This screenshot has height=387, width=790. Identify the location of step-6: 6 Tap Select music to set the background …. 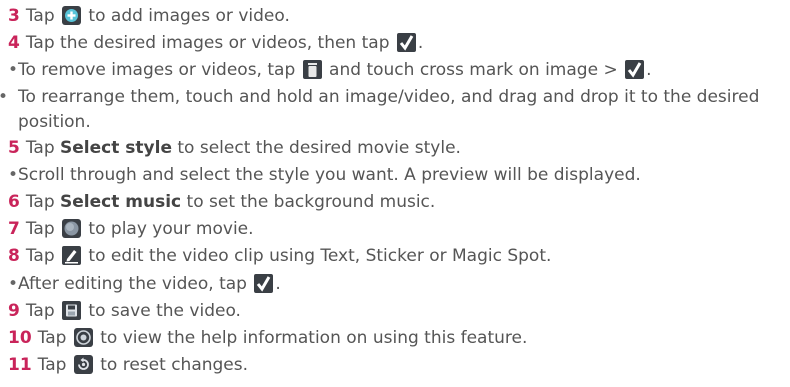
(399, 202).